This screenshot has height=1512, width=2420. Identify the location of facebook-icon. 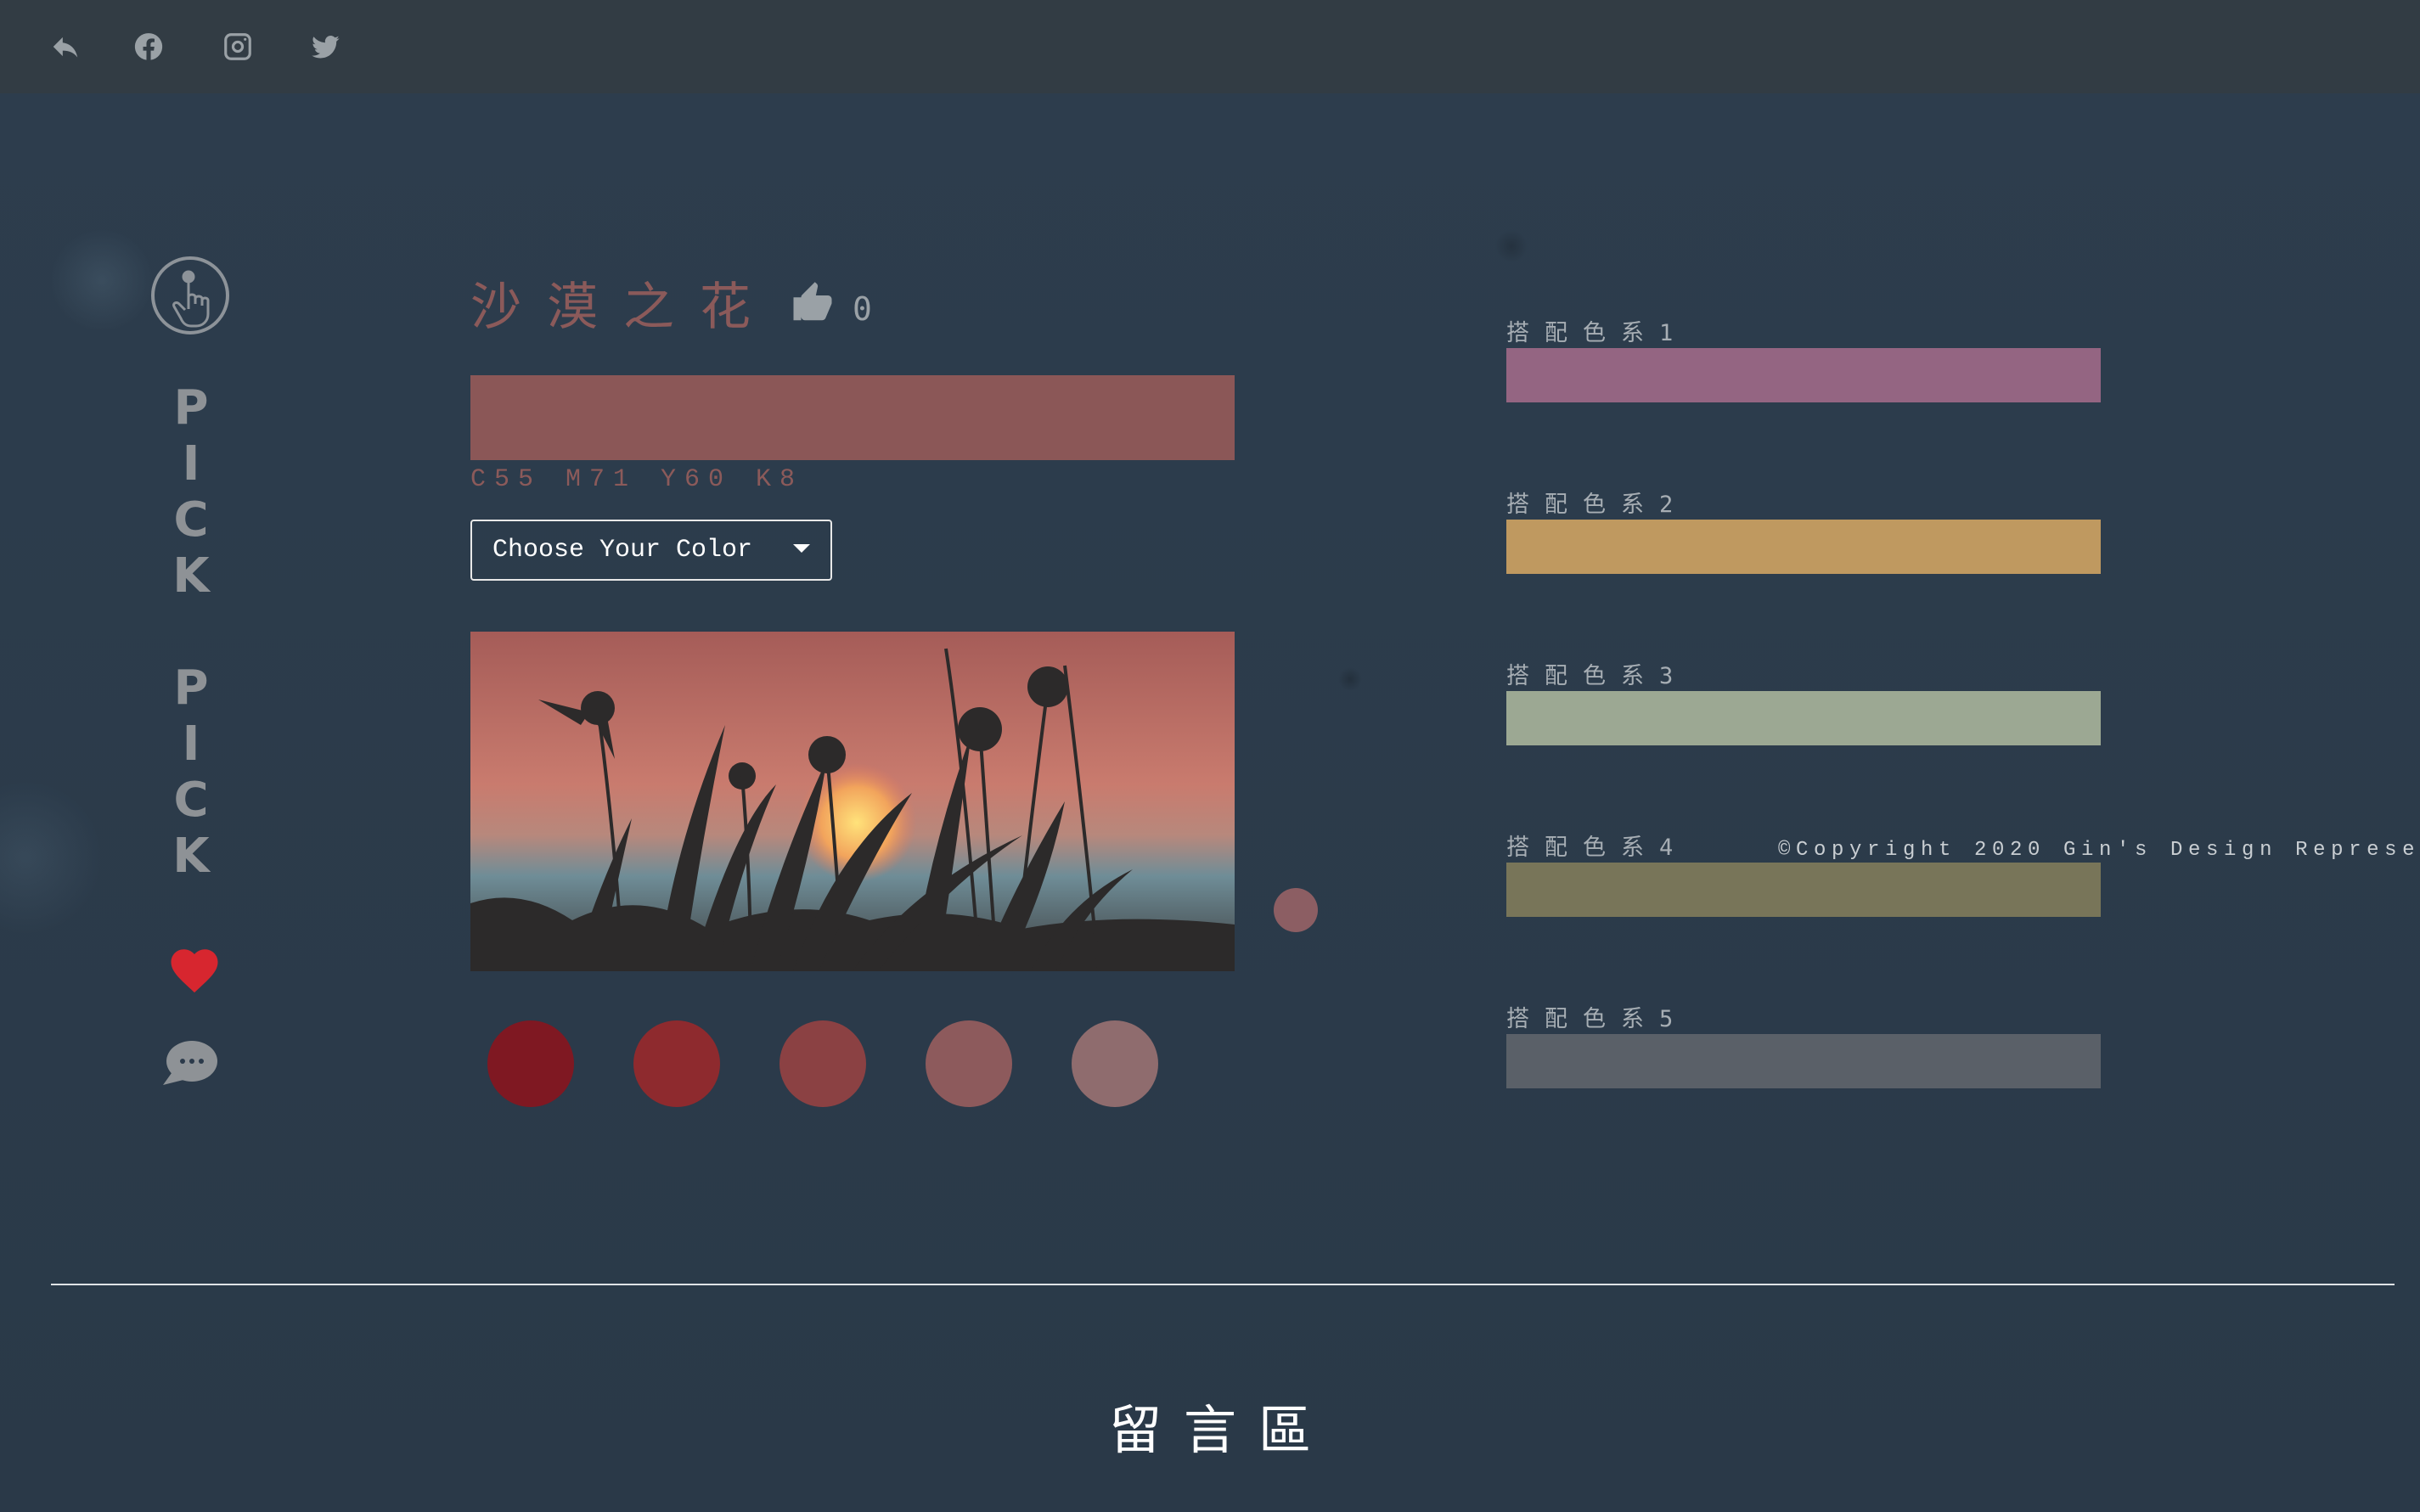
(148, 46).